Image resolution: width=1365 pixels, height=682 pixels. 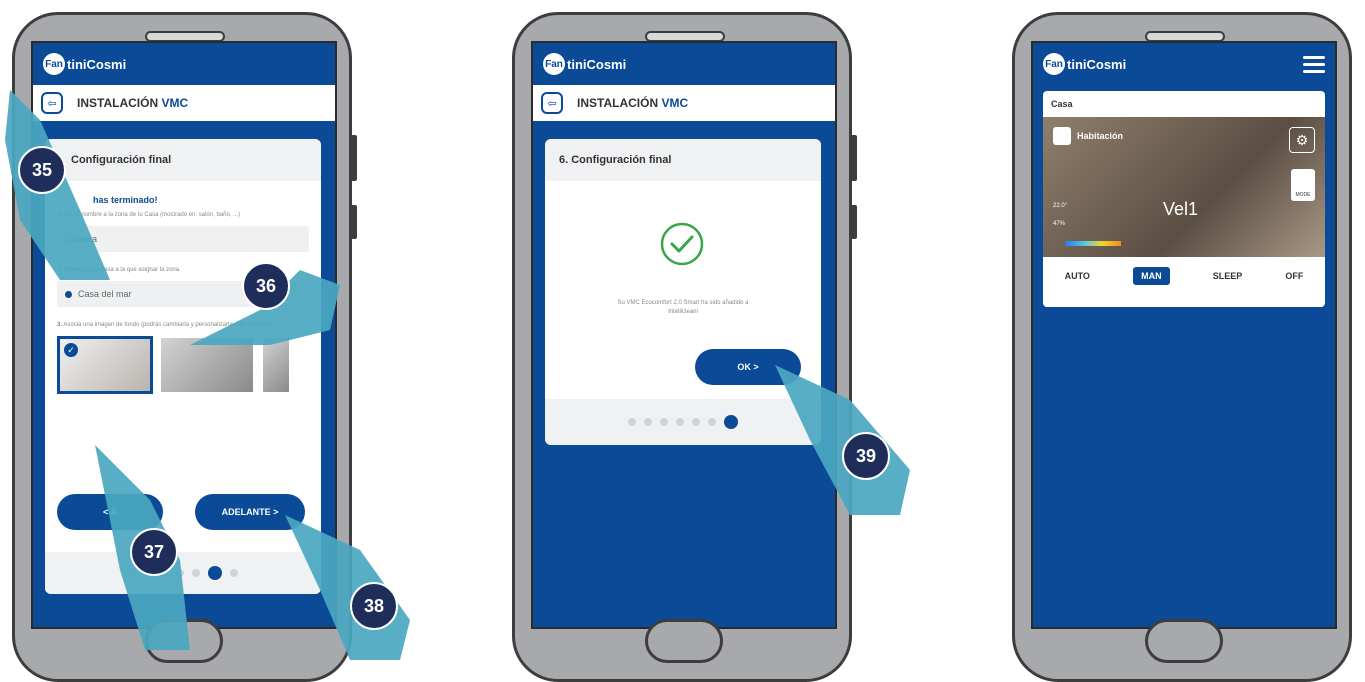 What do you see at coordinates (1302, 140) in the screenshot?
I see `gear-icon: ⚙` at bounding box center [1302, 140].